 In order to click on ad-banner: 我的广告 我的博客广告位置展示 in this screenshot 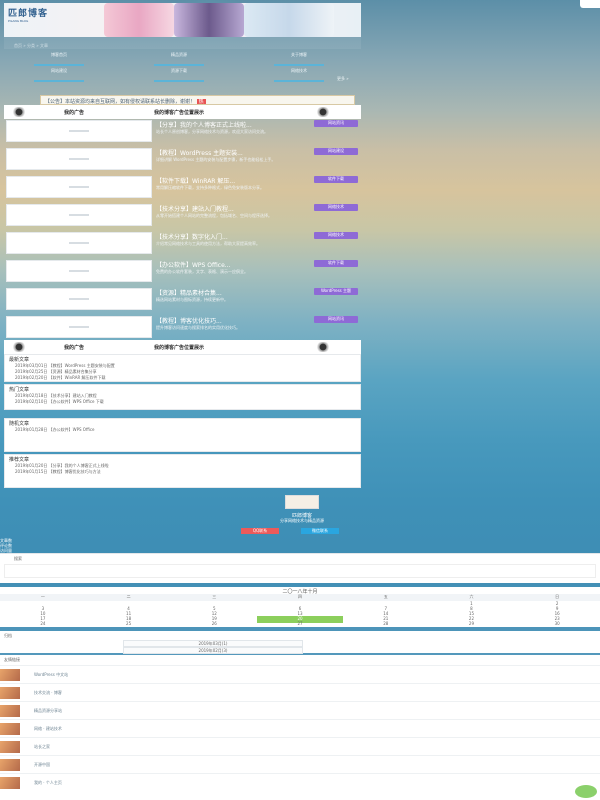, I will do `click(182, 112)`.